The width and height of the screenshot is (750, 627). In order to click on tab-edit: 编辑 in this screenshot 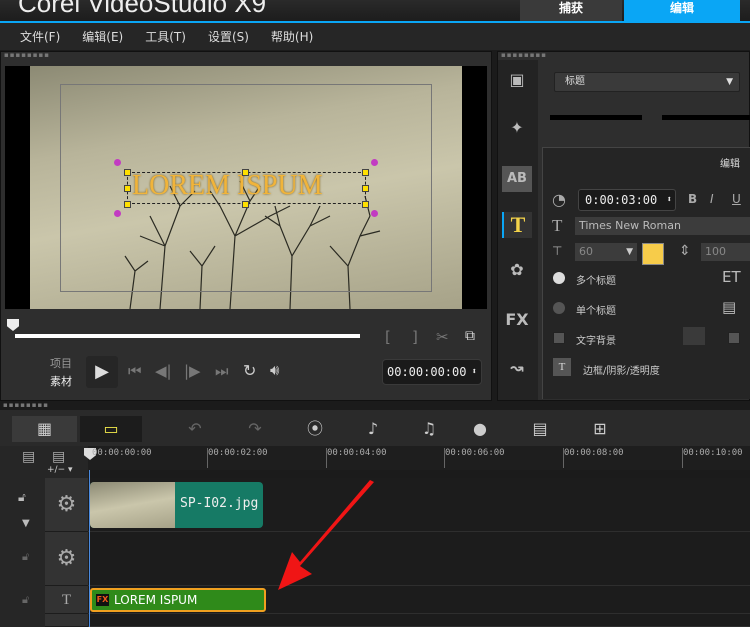, I will do `click(682, 10)`.